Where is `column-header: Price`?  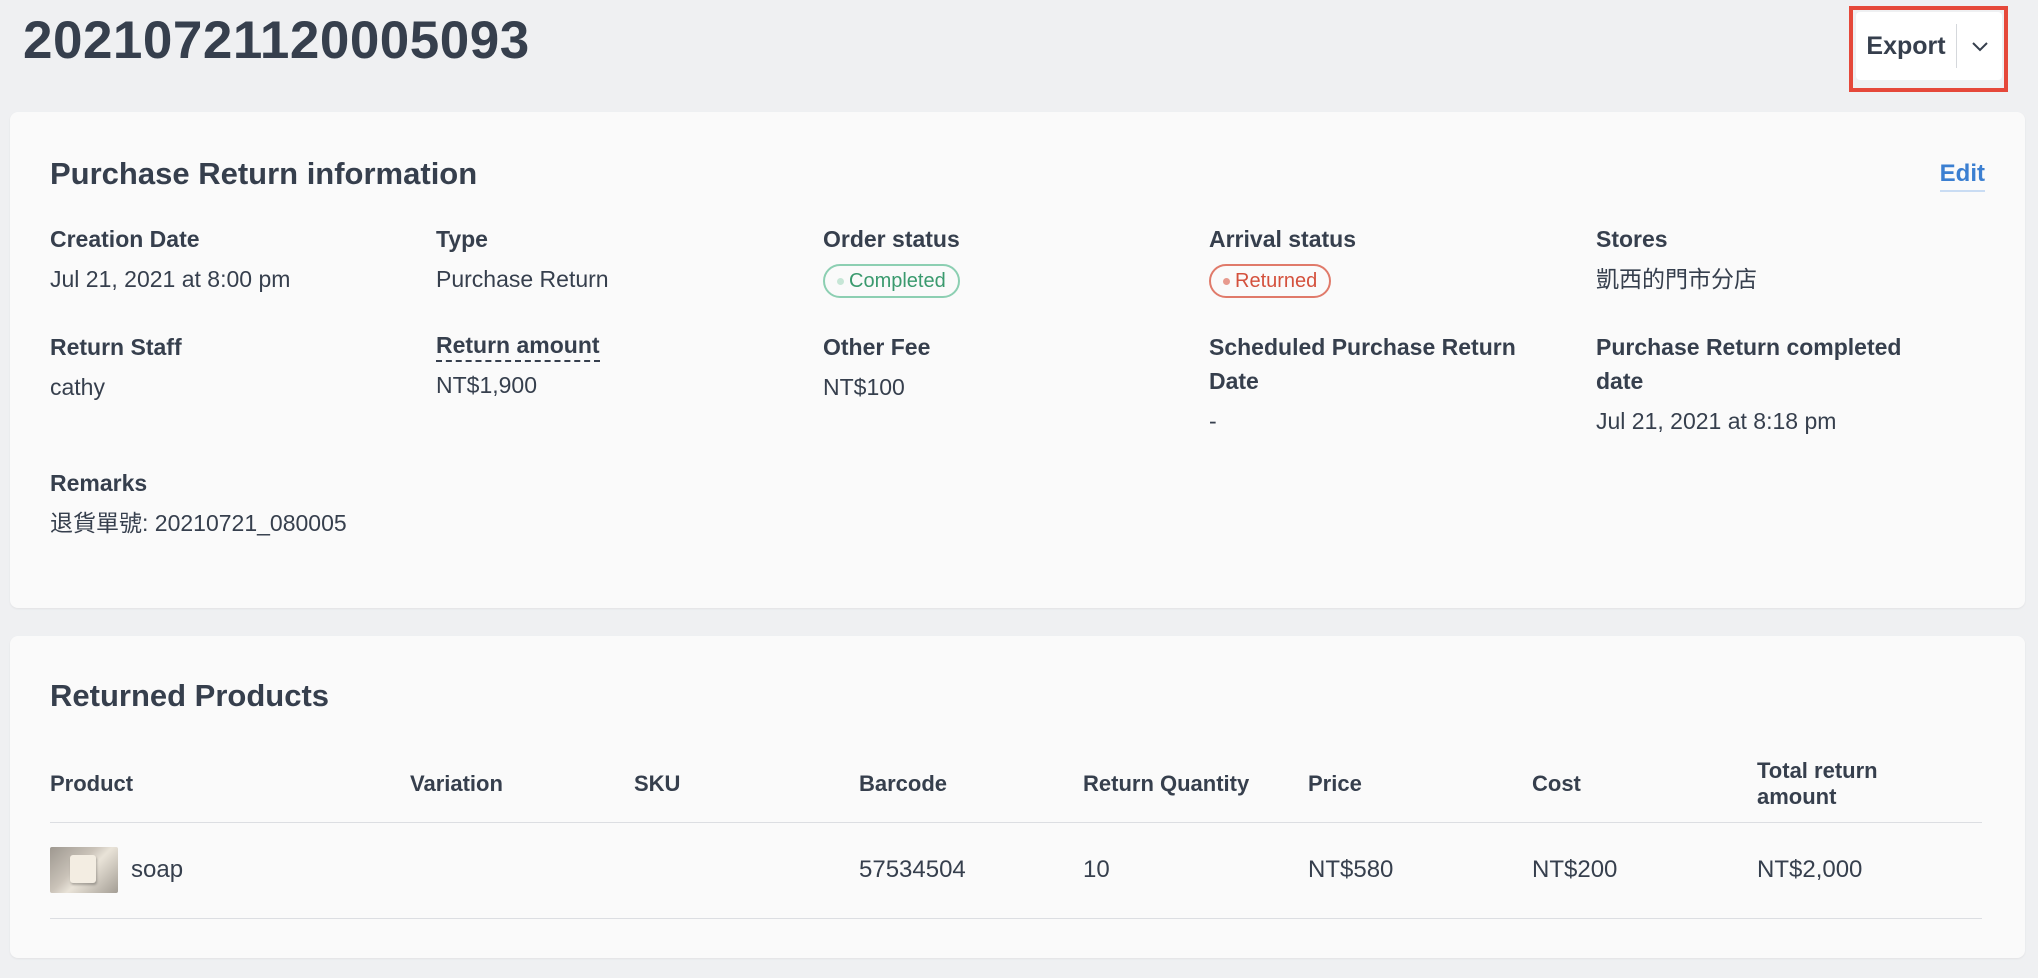 column-header: Price is located at coordinates (1420, 784).